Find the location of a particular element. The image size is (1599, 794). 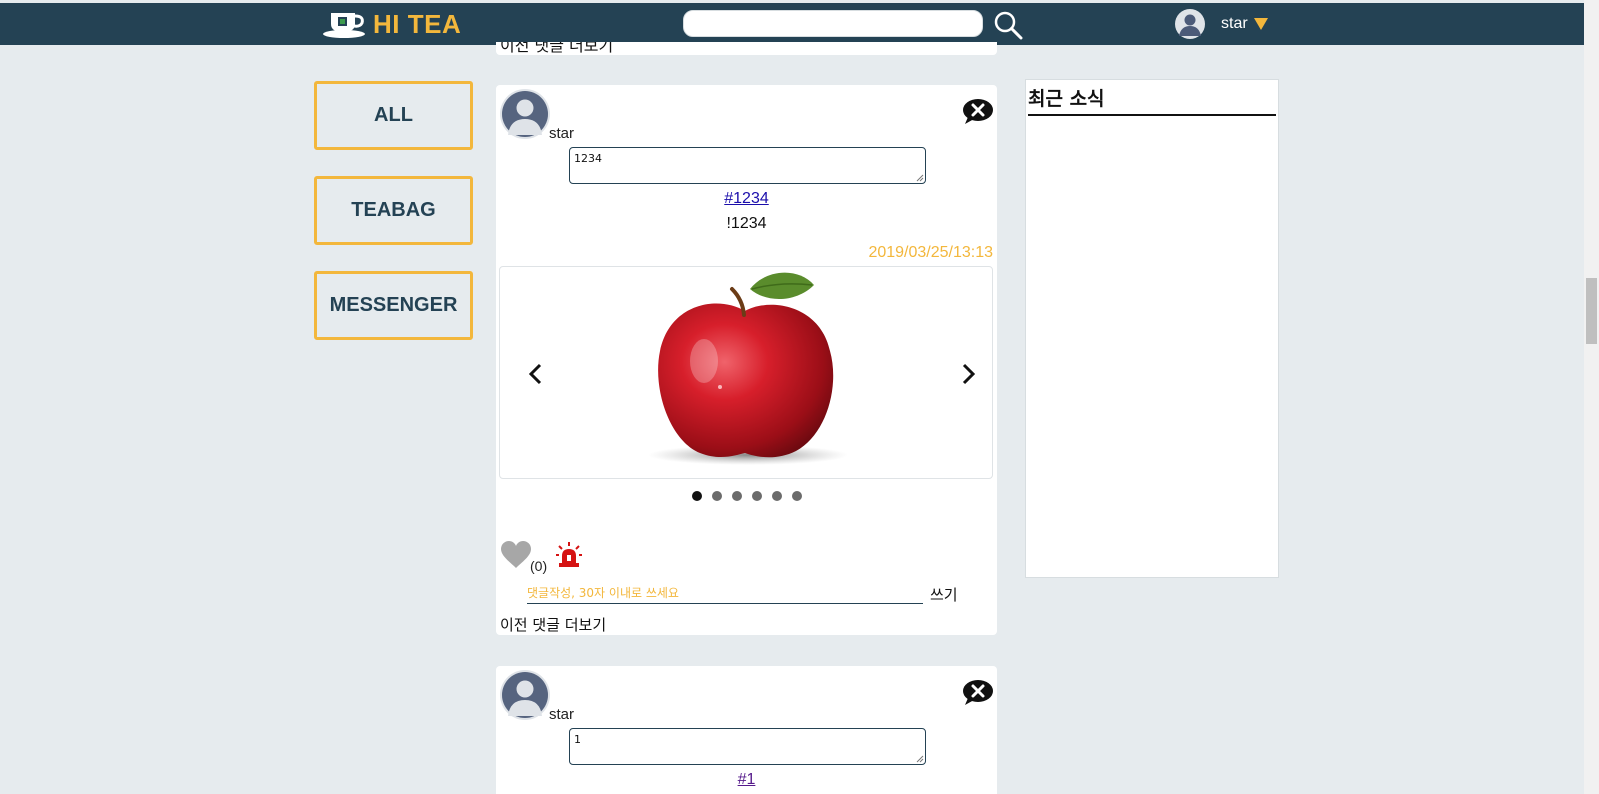

post-hashtag-link: #1234 is located at coordinates (746, 199).